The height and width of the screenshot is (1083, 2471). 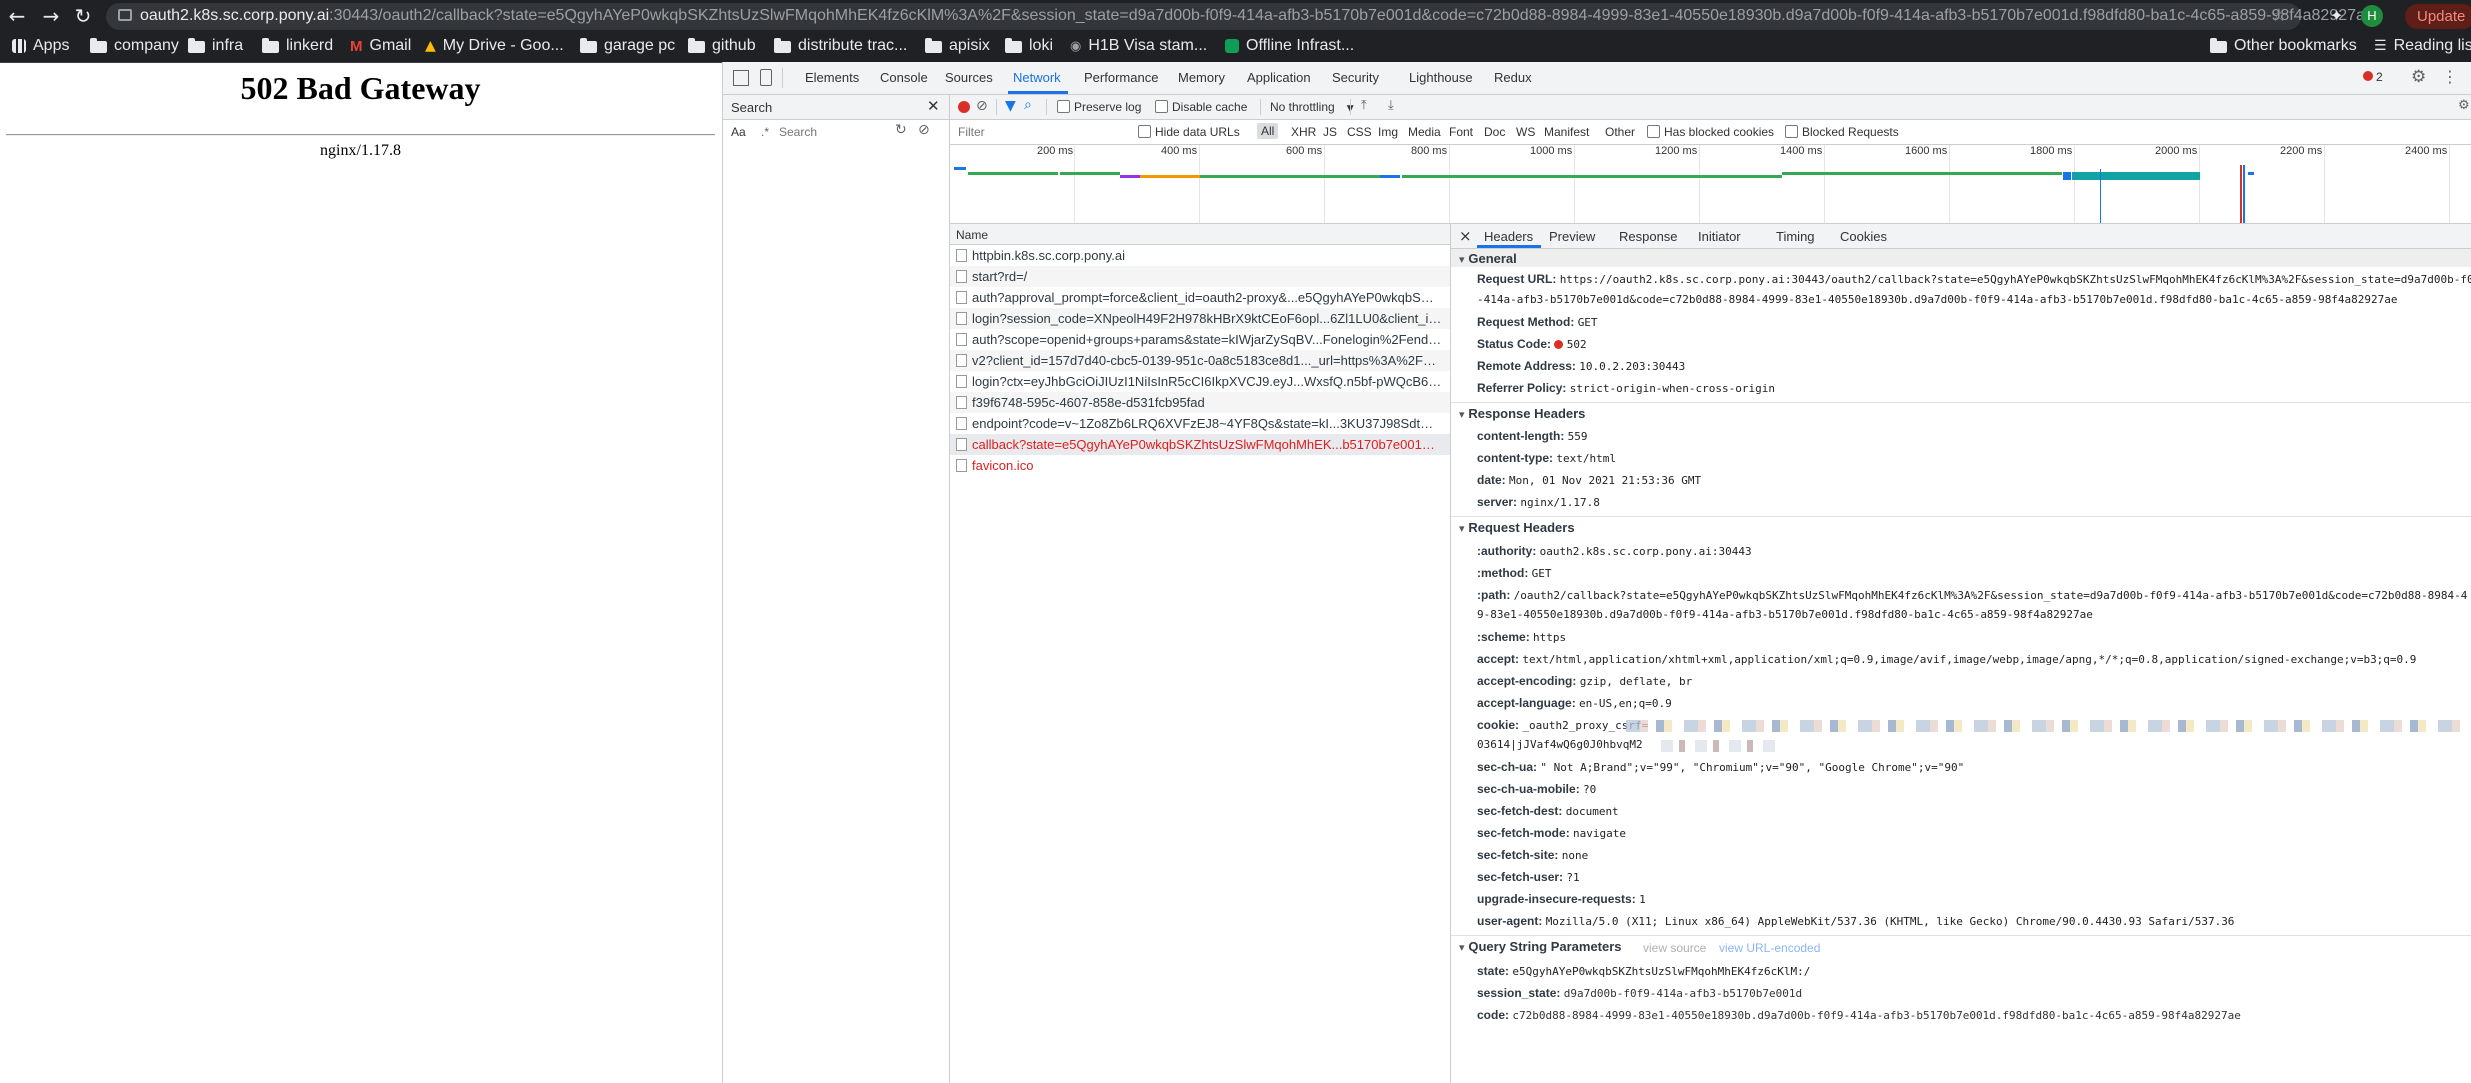 What do you see at coordinates (1674, 948) in the screenshot?
I see `view-source-link: view source` at bounding box center [1674, 948].